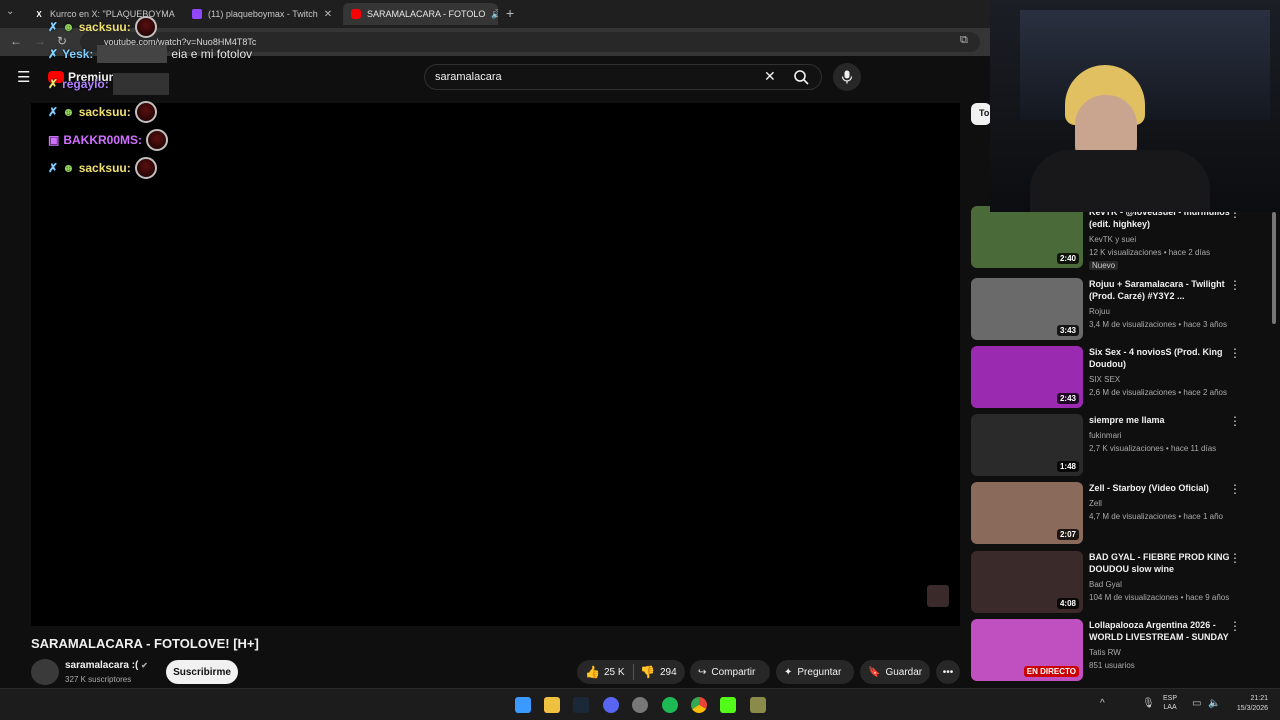  What do you see at coordinates (984, 113) in the screenshot?
I see `chip-label: To` at bounding box center [984, 113].